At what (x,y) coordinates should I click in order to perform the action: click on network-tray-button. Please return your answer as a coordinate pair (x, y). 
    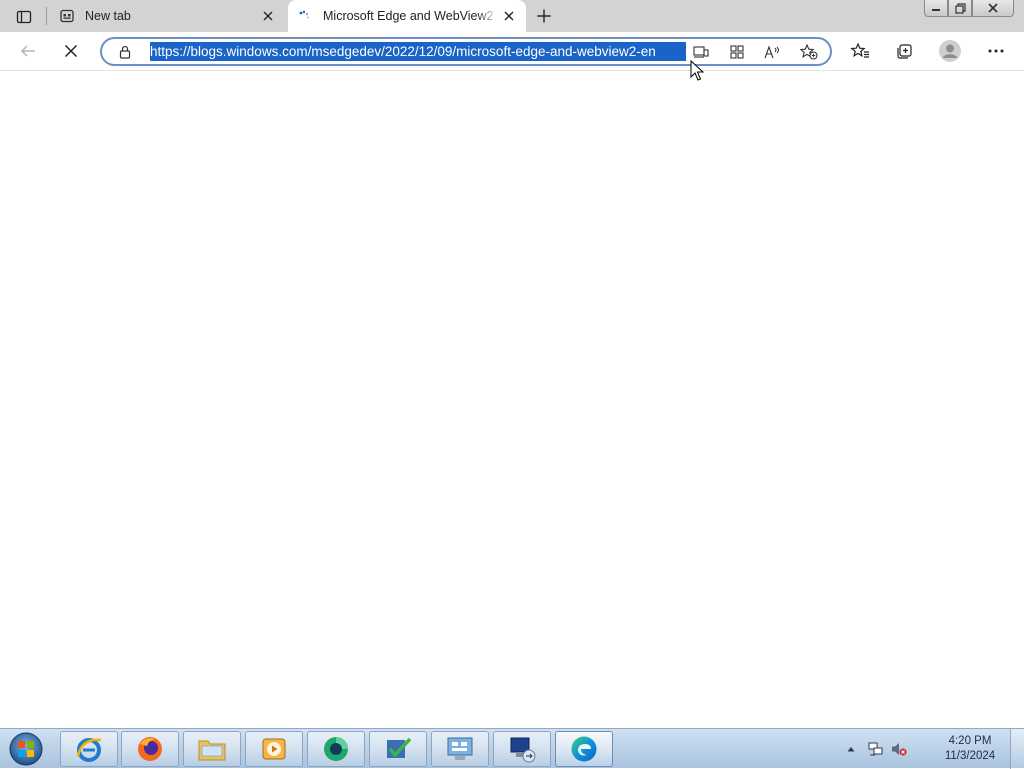
    Looking at the image, I should click on (875, 749).